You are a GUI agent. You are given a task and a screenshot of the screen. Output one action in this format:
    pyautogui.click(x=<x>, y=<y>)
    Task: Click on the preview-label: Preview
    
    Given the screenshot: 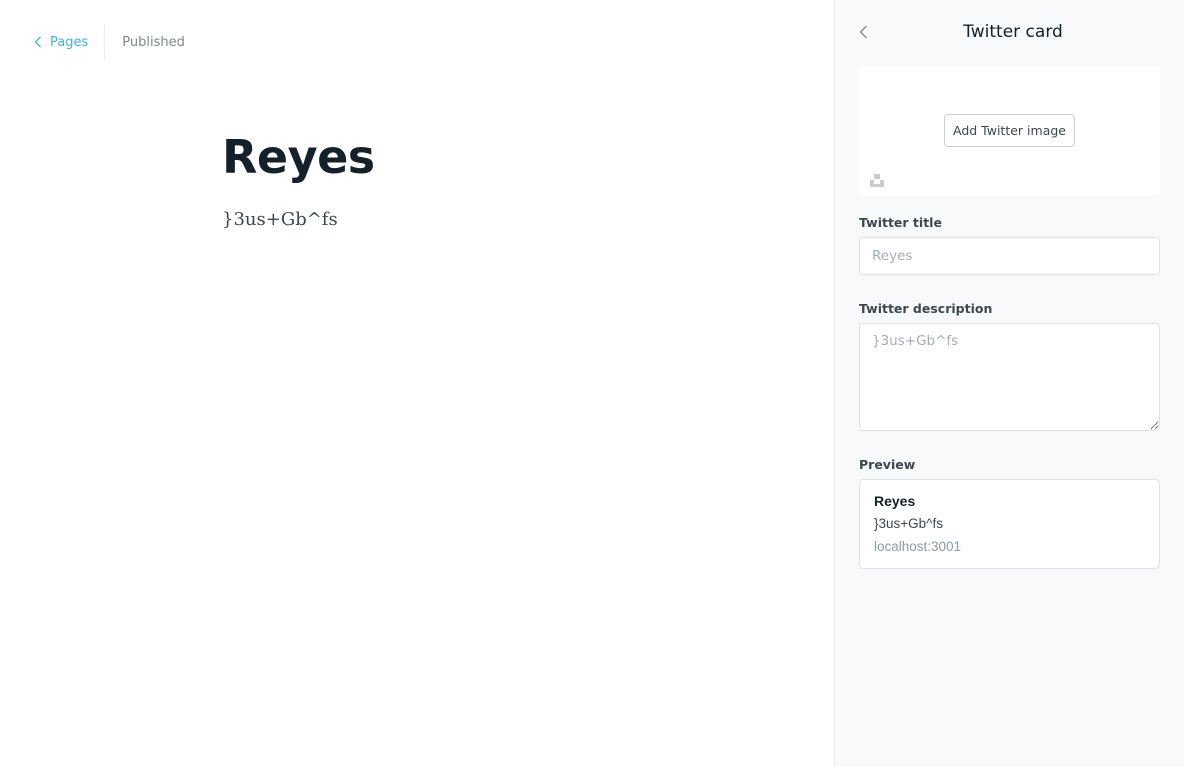 What is the action you would take?
    pyautogui.click(x=887, y=464)
    